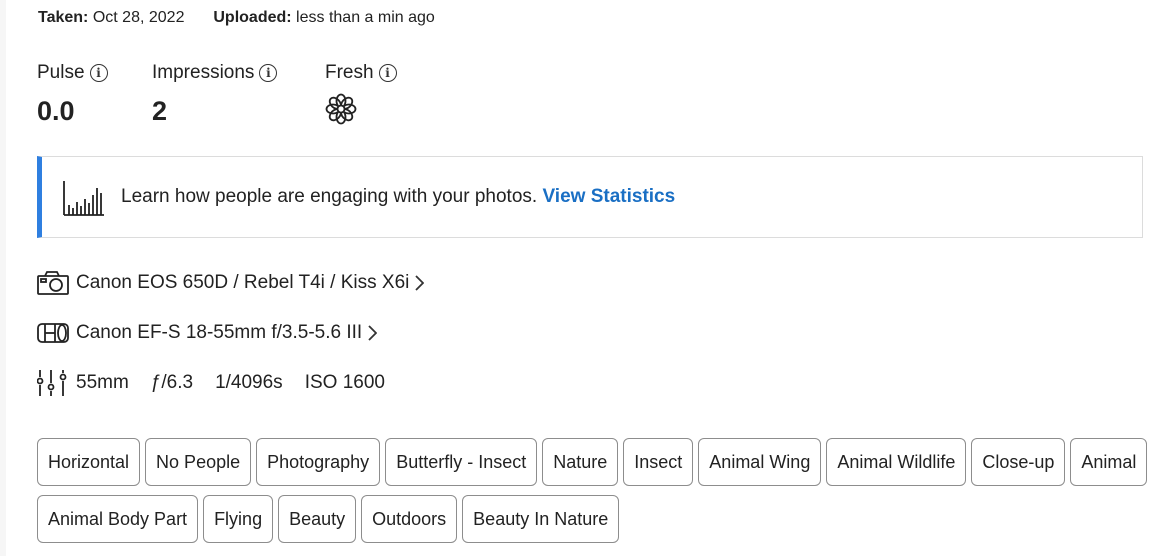 This screenshot has height=556, width=1153. I want to click on tag-flying: Flying, so click(238, 519).